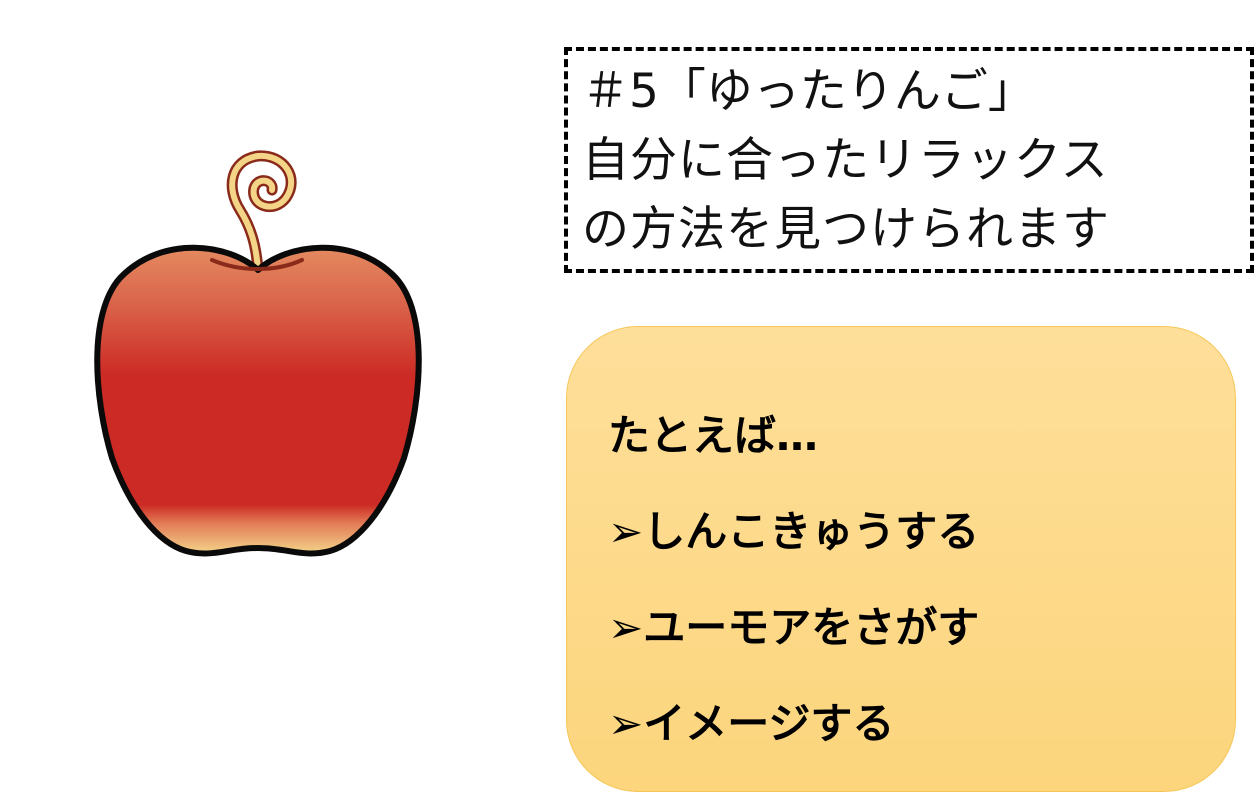  I want to click on title-line-2: 自分に合ったリラックス, so click(845, 160).